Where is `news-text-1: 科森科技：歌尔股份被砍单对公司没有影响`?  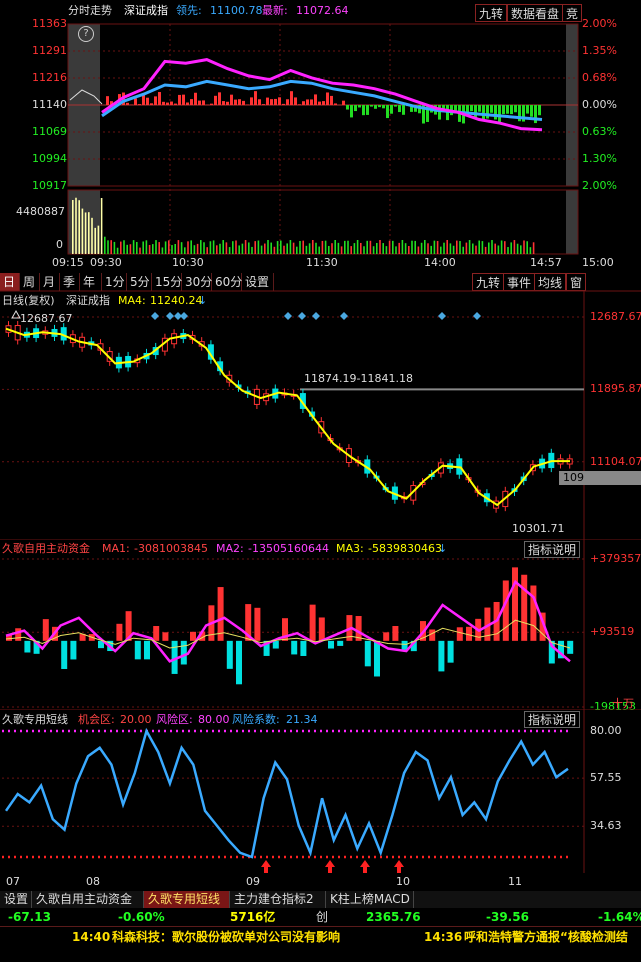 news-text-1: 科森科技：歌尔股份被砍单对公司没有影响 is located at coordinates (226, 937).